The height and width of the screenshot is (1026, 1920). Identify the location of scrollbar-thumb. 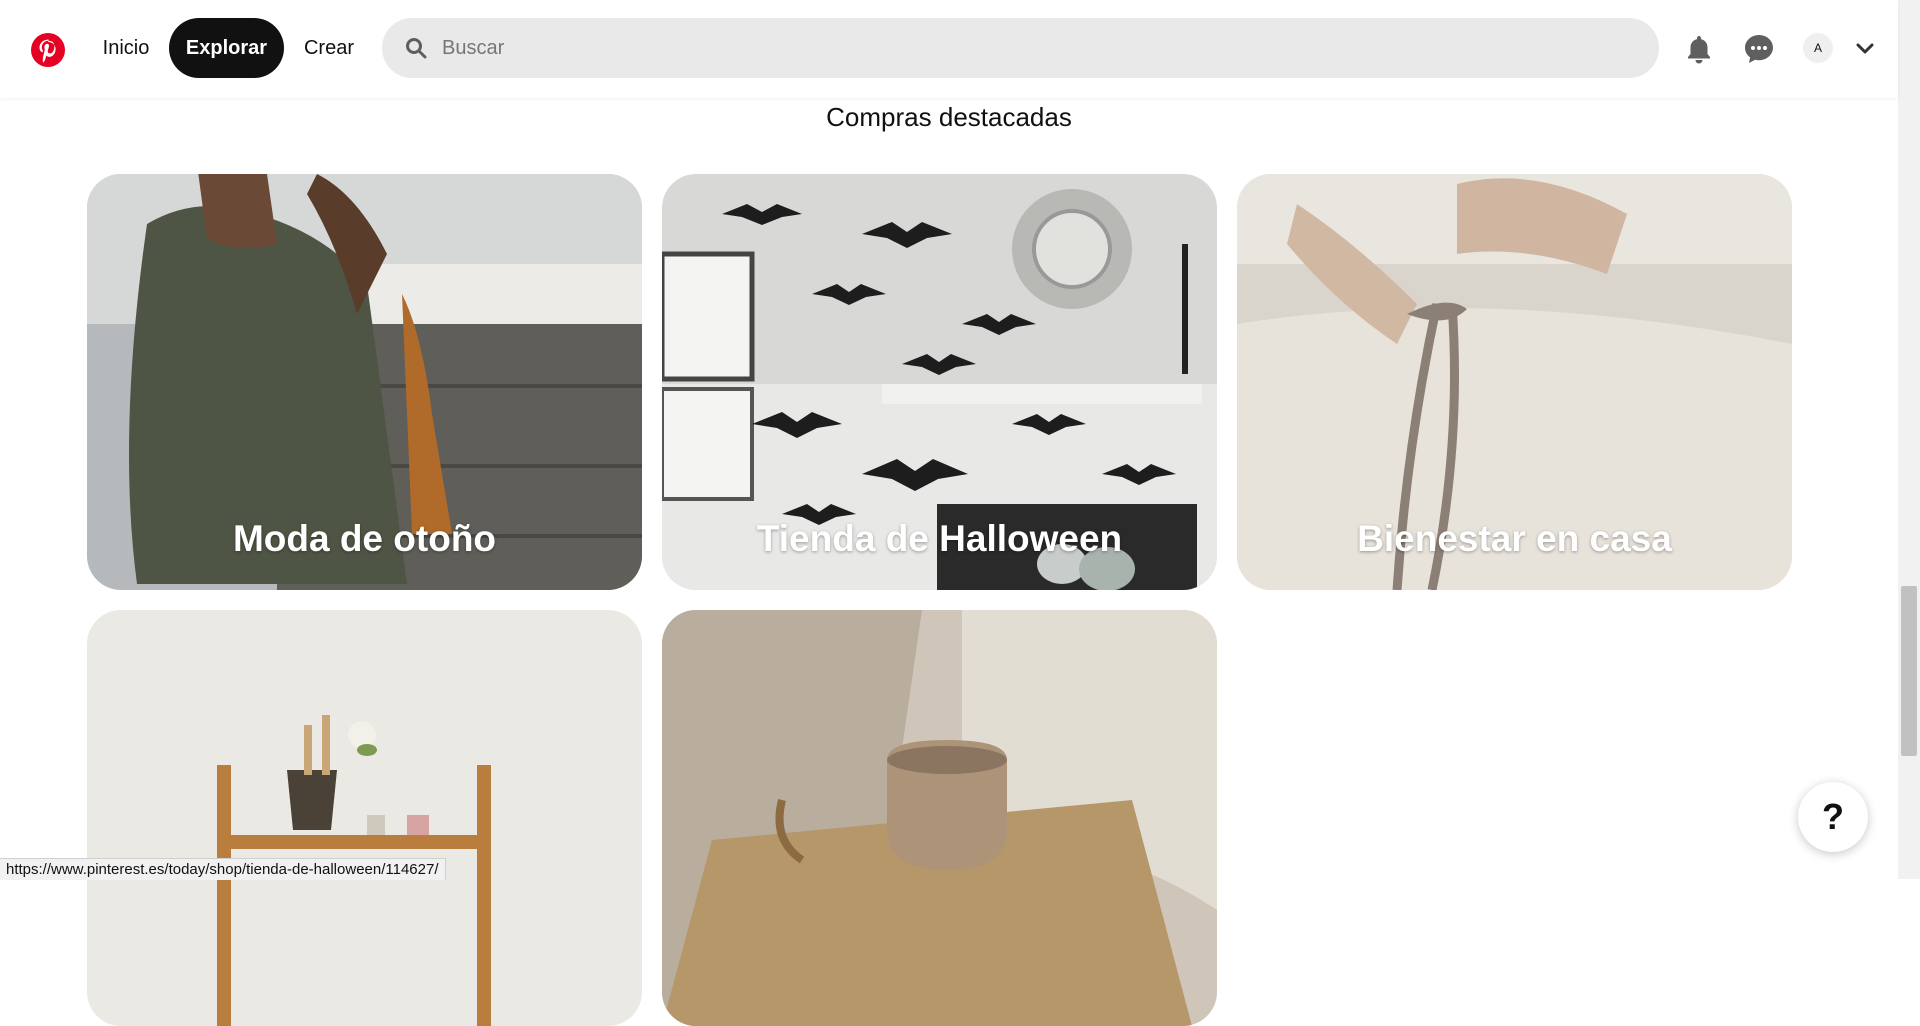
(1909, 671).